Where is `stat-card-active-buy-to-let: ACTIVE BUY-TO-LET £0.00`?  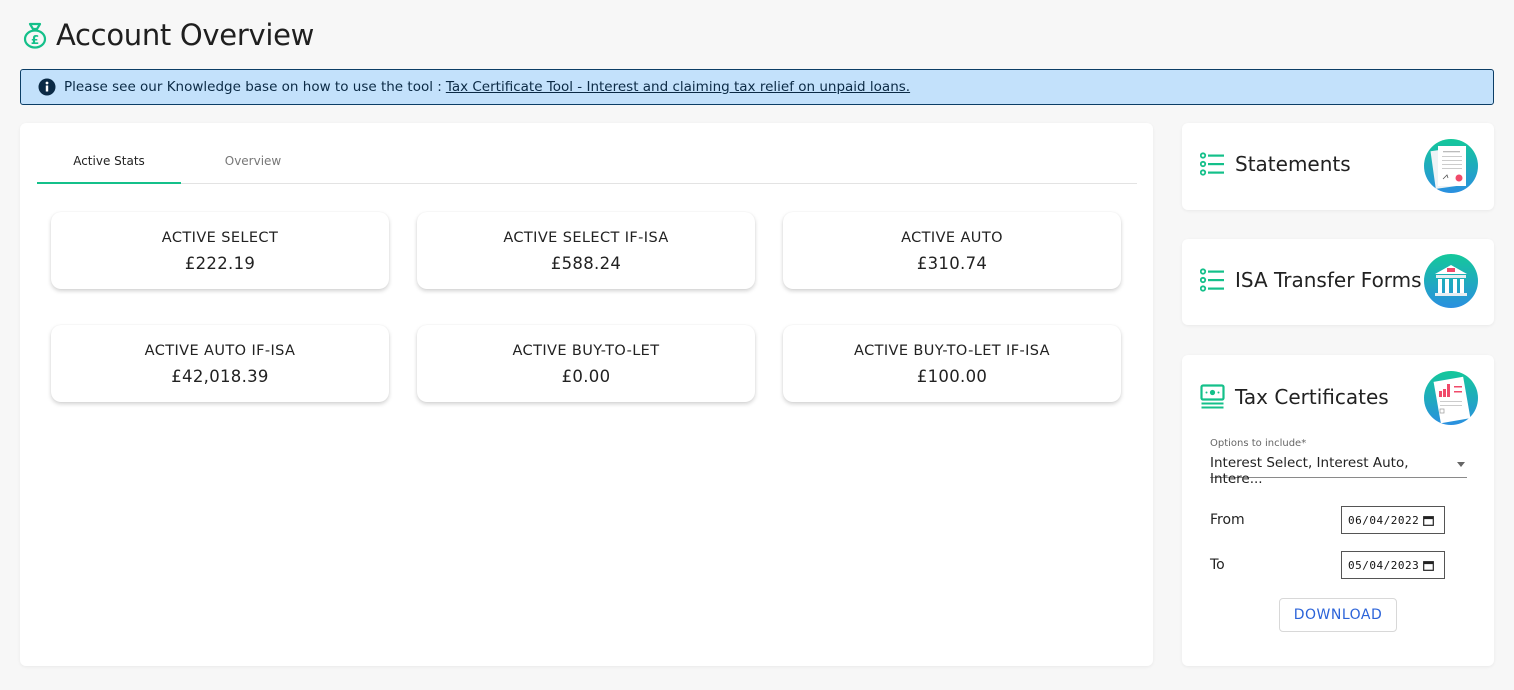
stat-card-active-buy-to-let: ACTIVE BUY-TO-LET £0.00 is located at coordinates (586, 363).